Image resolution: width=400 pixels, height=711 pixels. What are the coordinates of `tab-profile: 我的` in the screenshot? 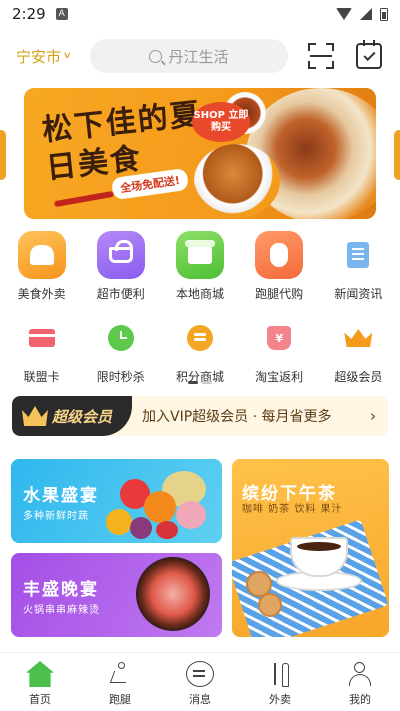 It's located at (360, 682).